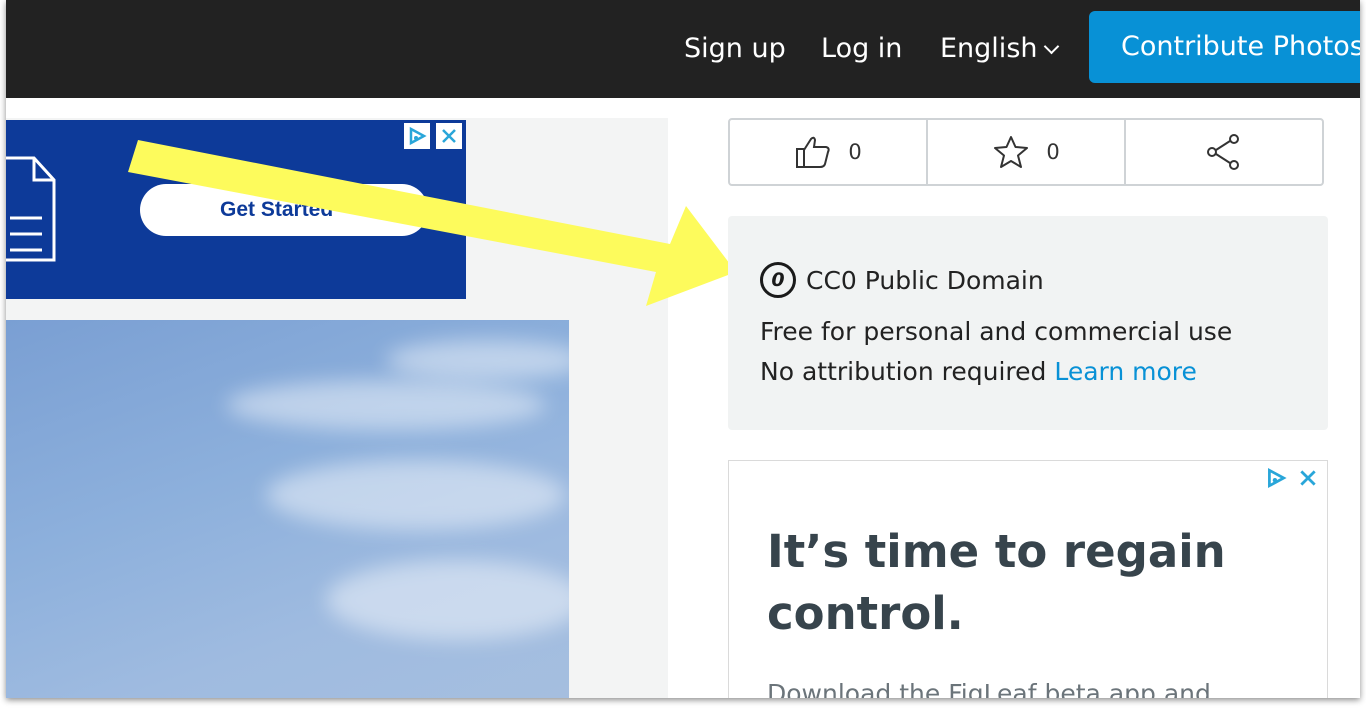  Describe the element at coordinates (813, 152) in the screenshot. I see `thumbs-up-icon` at that location.